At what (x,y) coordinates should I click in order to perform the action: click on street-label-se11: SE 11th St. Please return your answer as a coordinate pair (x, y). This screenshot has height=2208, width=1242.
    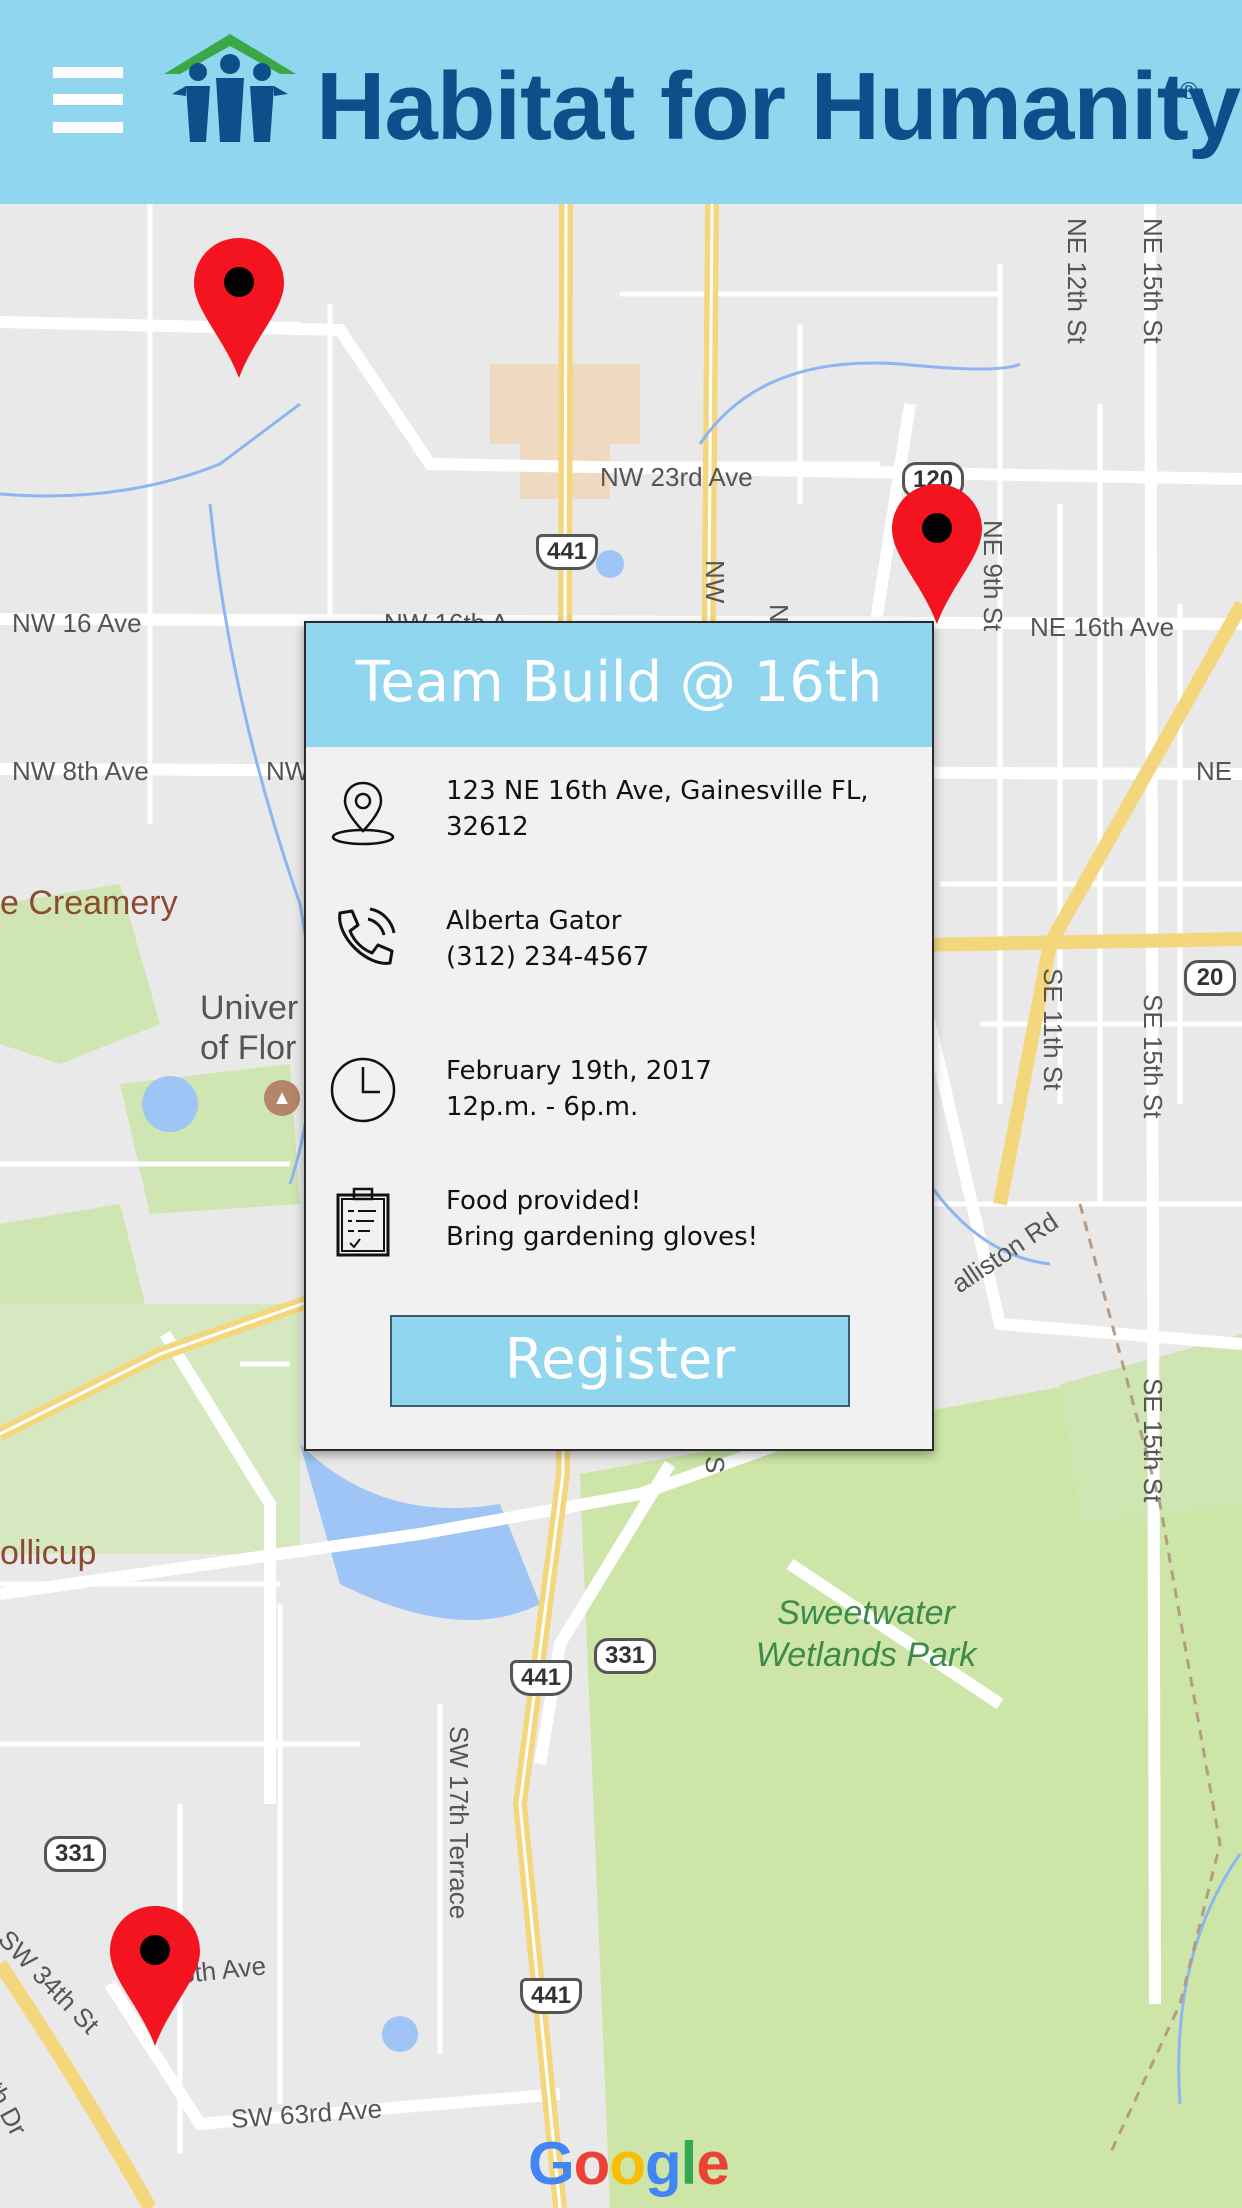
    Looking at the image, I should click on (1053, 1029).